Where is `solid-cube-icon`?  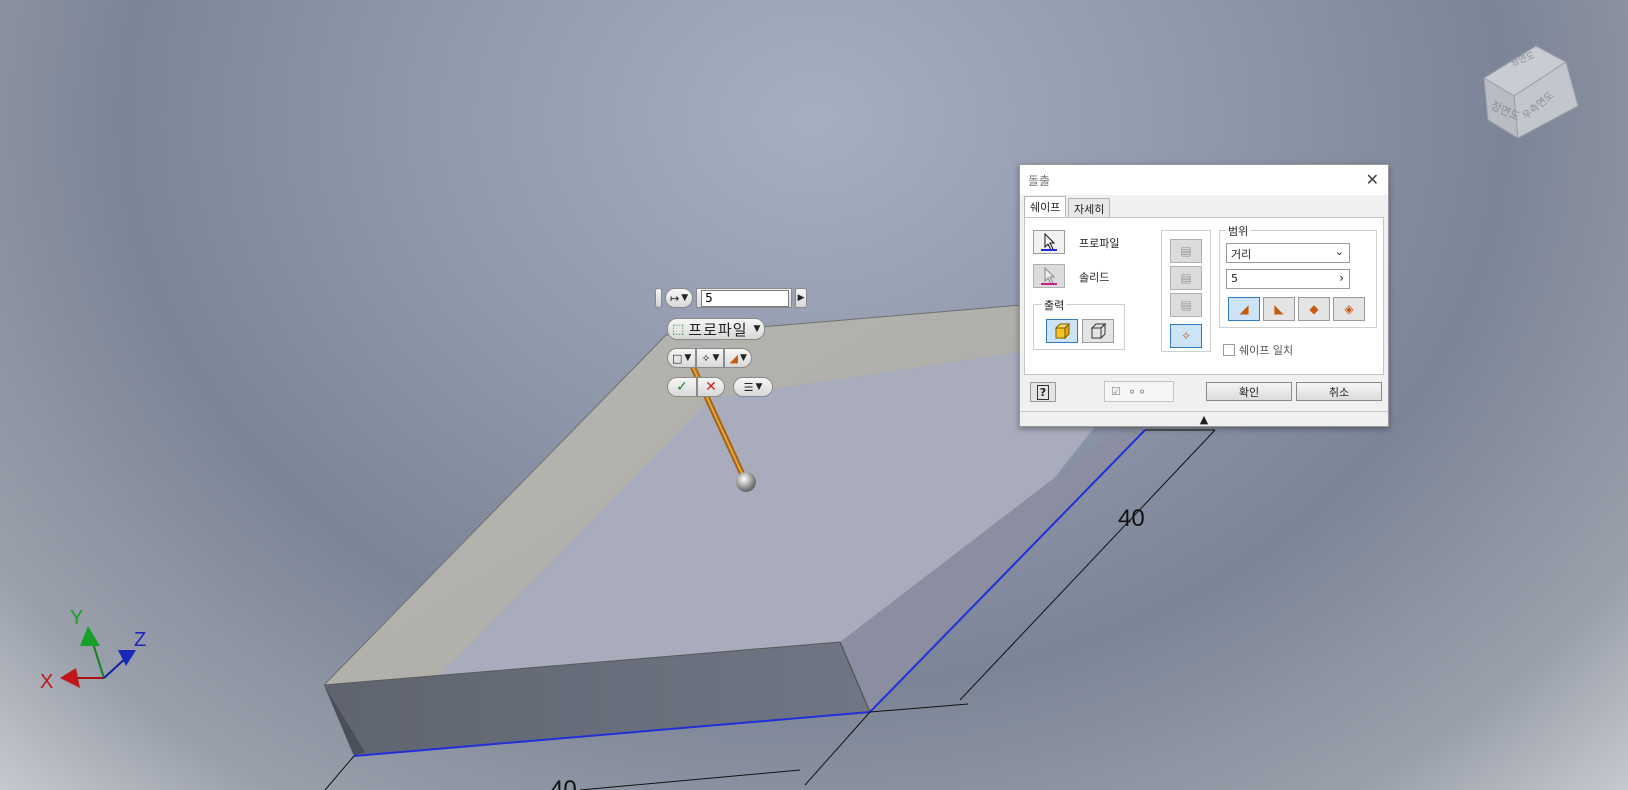
solid-cube-icon is located at coordinates (1062, 331).